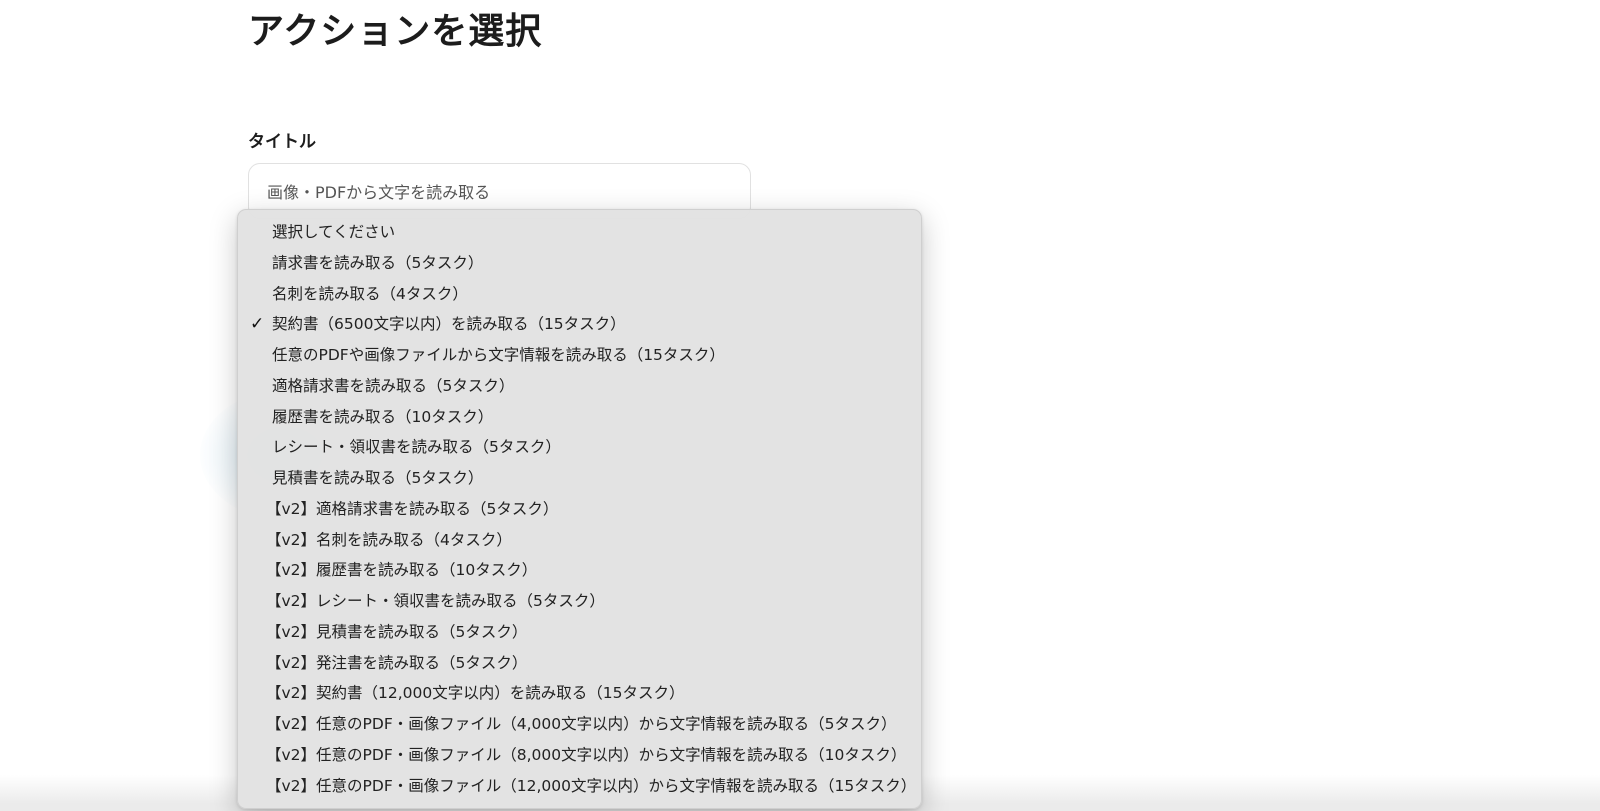  What do you see at coordinates (334, 232) in the screenshot?
I see `dropdown-option-label: 選択してください` at bounding box center [334, 232].